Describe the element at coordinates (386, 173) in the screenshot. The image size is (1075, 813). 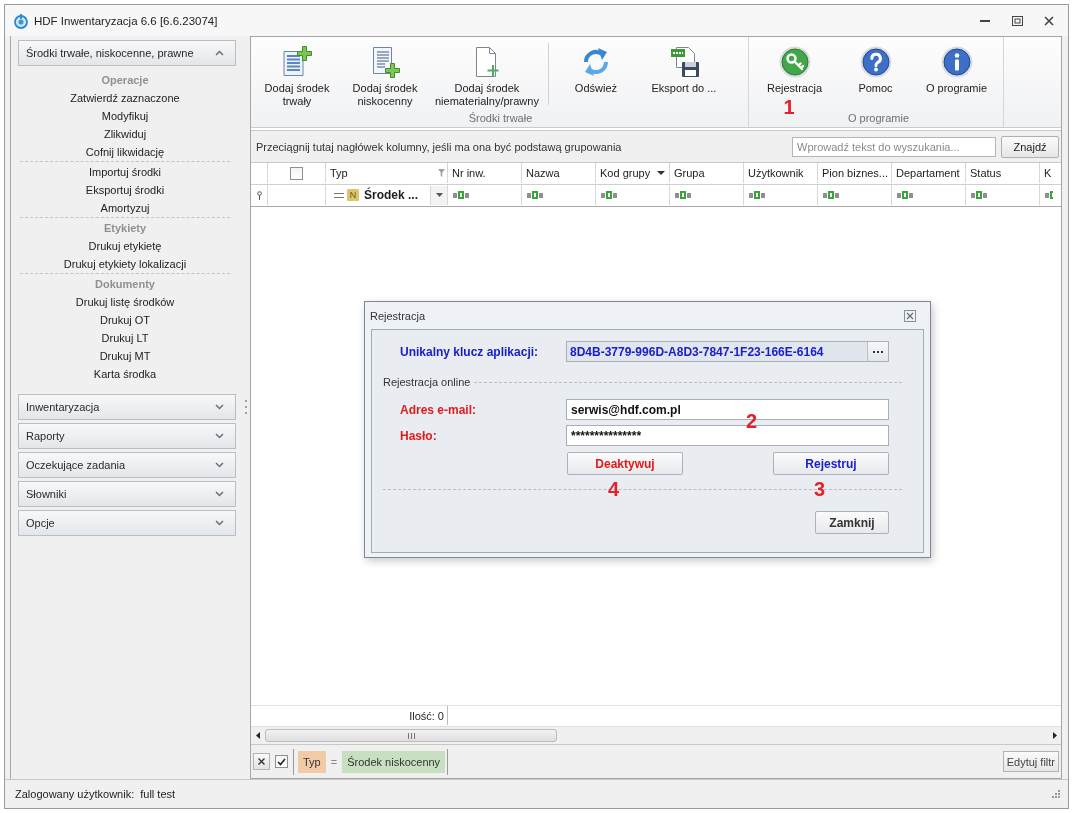
I see `column-header: Typ` at that location.